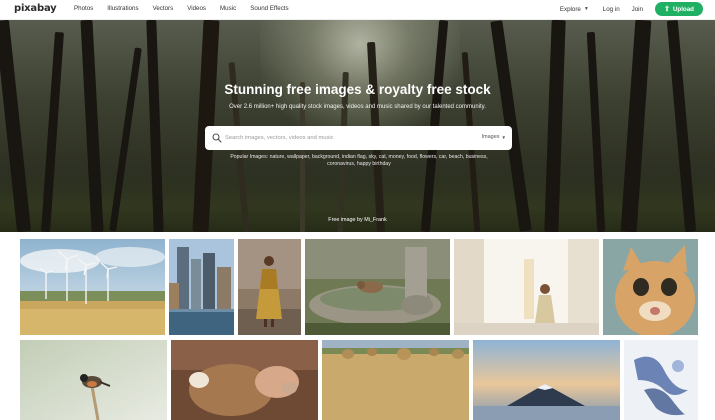 Image resolution: width=715 pixels, height=420 pixels. I want to click on pixabay-logo: pixabay, so click(35, 8).